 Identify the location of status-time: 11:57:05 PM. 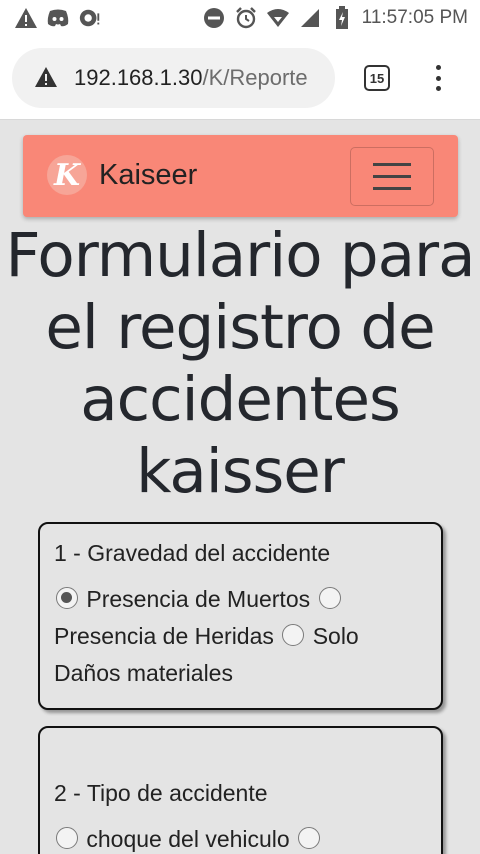
(414, 17).